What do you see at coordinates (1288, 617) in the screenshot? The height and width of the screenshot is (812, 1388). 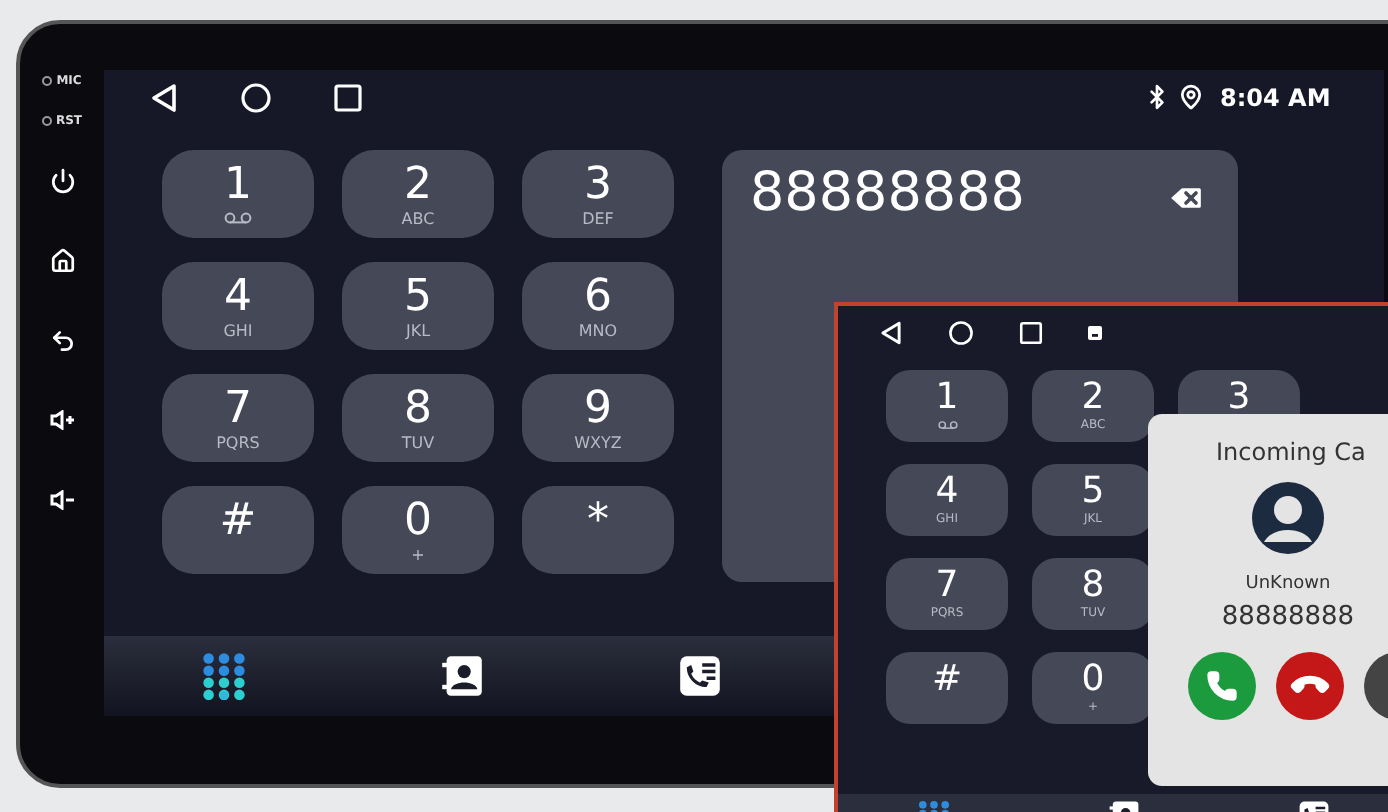 I see `caller-number: 88888888` at bounding box center [1288, 617].